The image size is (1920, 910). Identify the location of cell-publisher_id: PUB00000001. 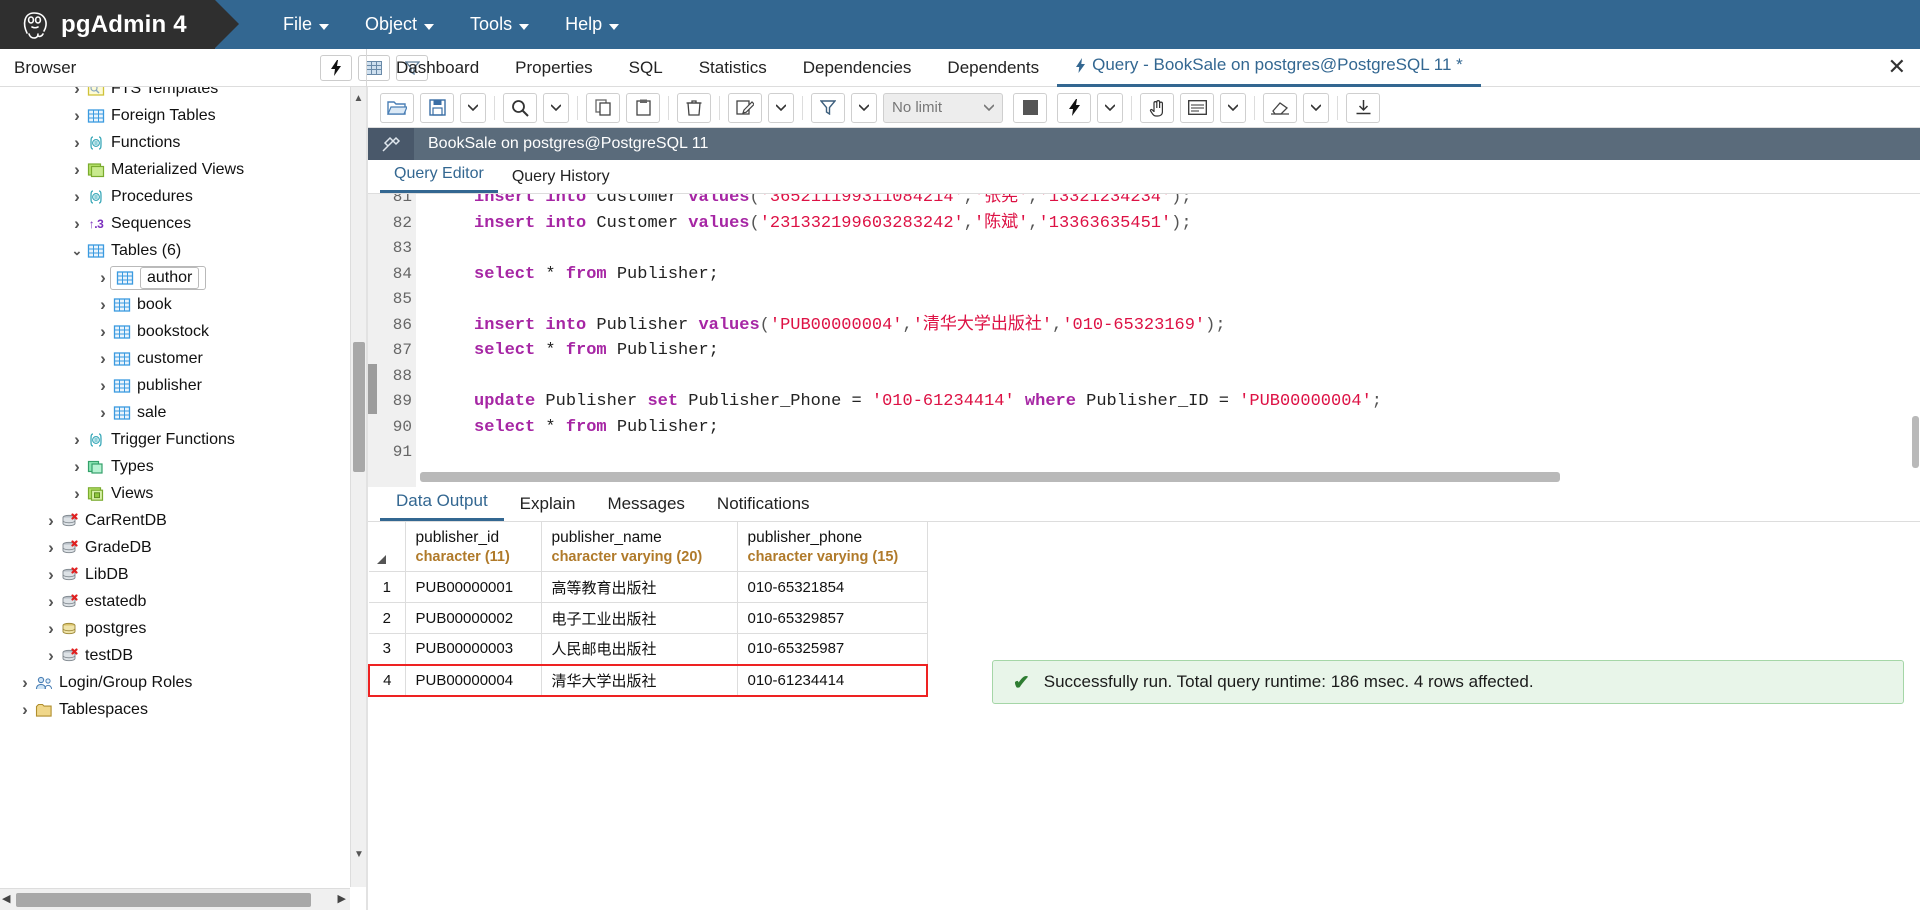
(473, 587).